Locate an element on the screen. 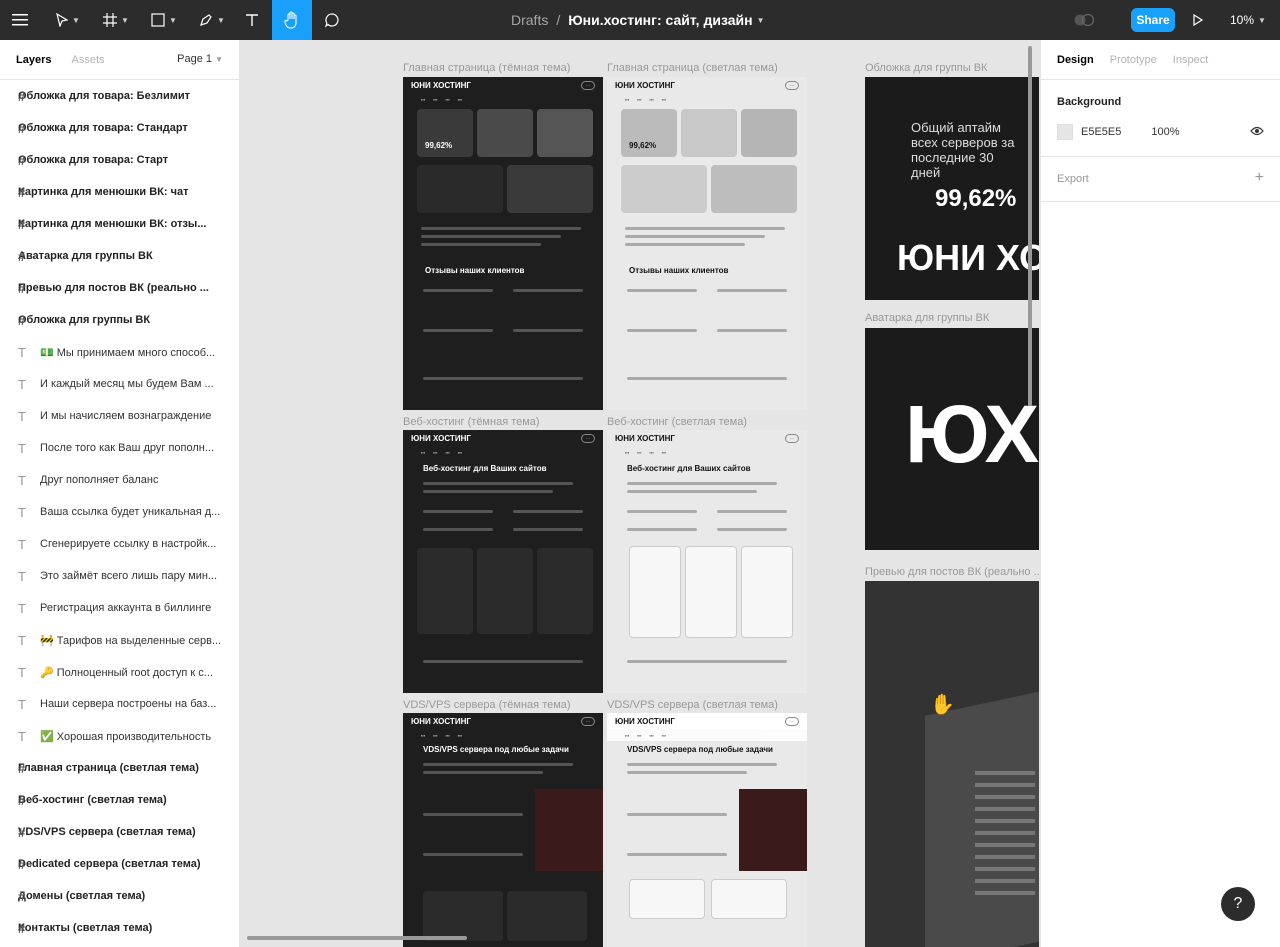 This screenshot has height=947, width=1280. text-tool-icon is located at coordinates (252, 20).